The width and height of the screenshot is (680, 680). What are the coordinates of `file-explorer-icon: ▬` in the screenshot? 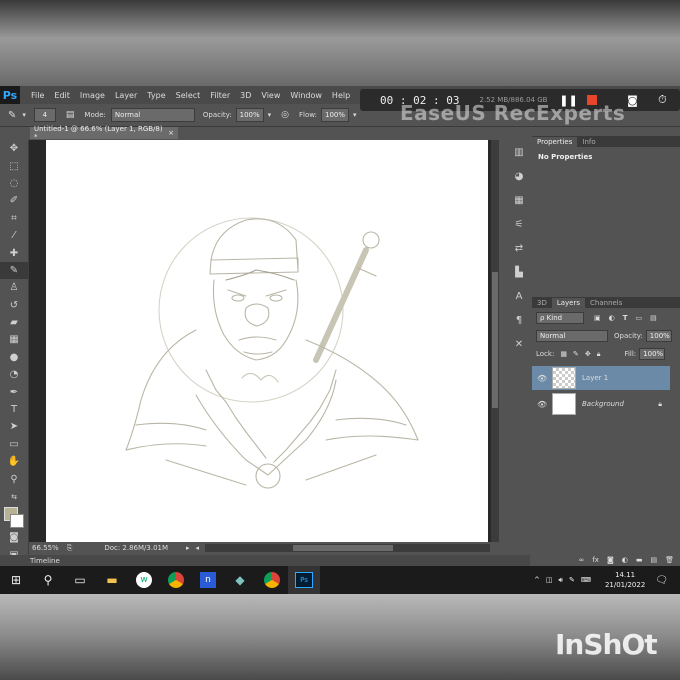 It's located at (112, 580).